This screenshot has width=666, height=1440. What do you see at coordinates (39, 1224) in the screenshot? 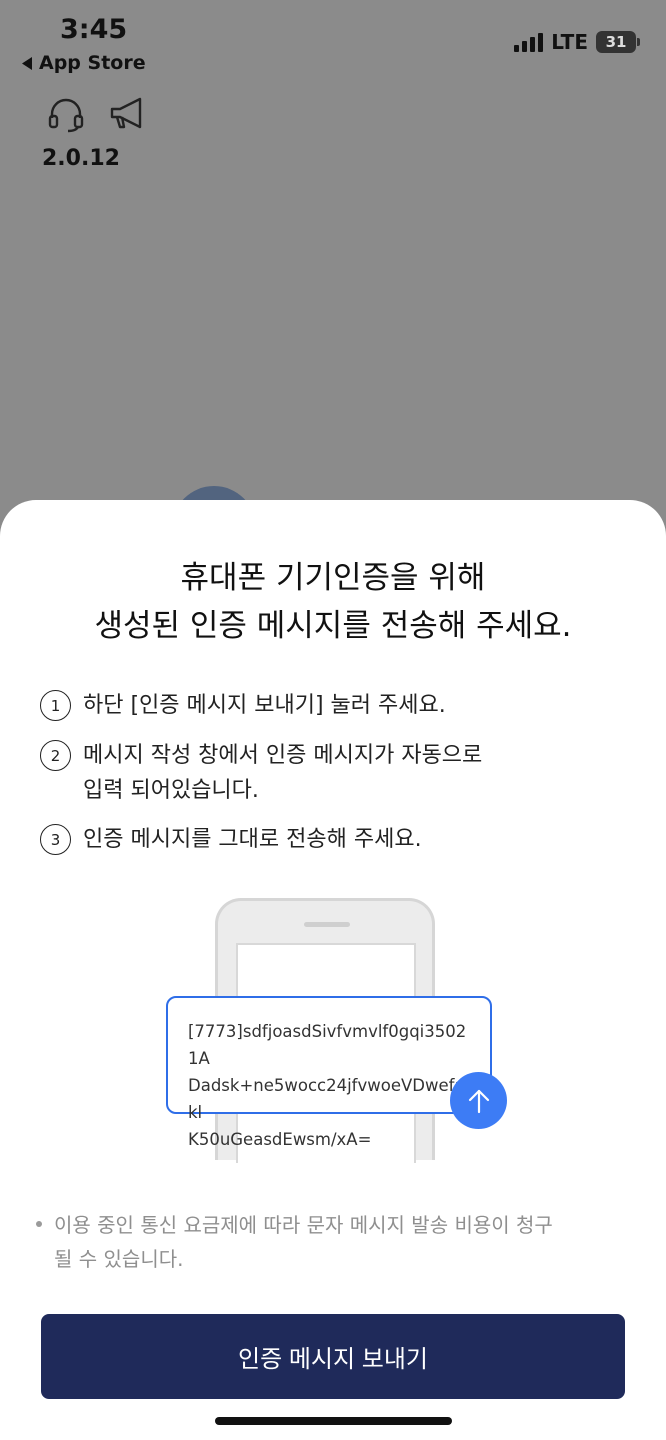
I see `bullet-icon` at bounding box center [39, 1224].